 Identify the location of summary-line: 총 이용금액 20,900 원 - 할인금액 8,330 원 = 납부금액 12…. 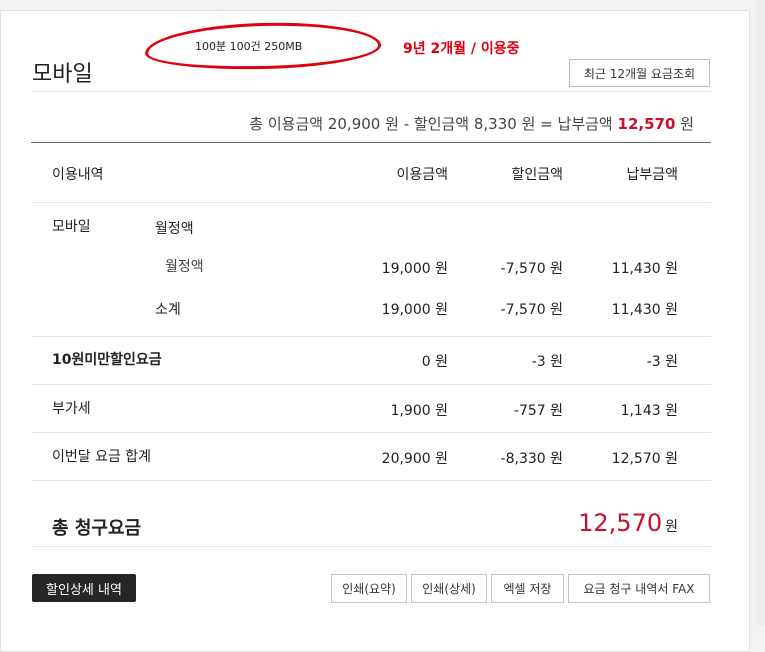
(471, 123).